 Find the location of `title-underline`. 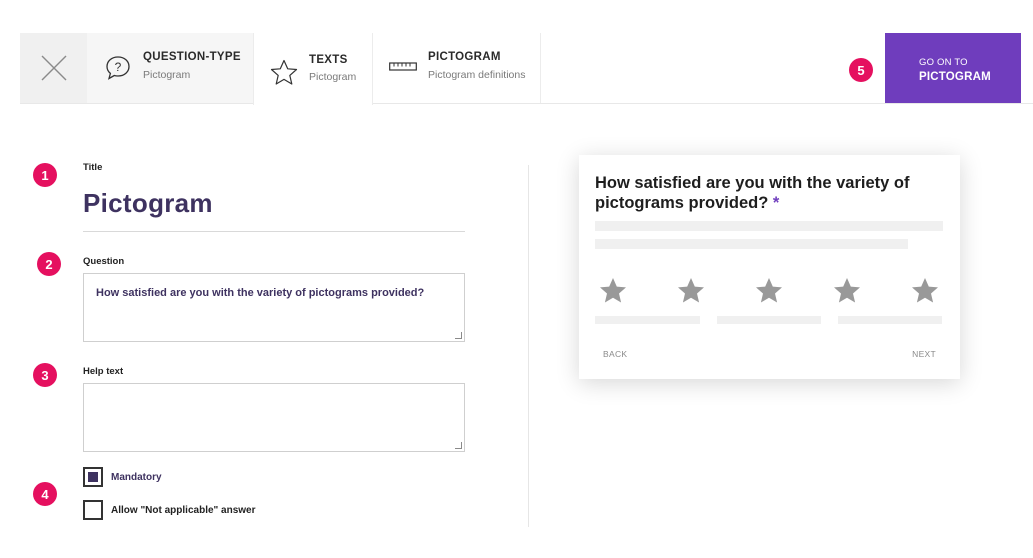

title-underline is located at coordinates (274, 231).